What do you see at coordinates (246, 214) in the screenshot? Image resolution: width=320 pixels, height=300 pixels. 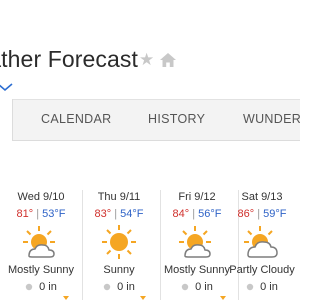 I see `high-temp: 86°` at bounding box center [246, 214].